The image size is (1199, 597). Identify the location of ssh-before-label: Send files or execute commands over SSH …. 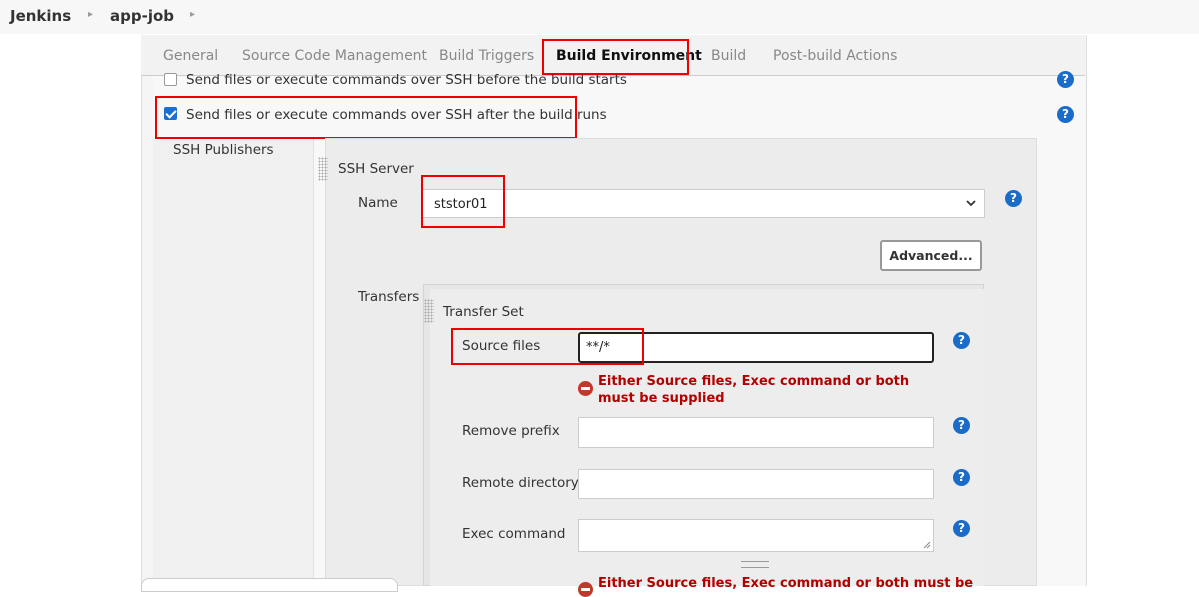
(406, 80).